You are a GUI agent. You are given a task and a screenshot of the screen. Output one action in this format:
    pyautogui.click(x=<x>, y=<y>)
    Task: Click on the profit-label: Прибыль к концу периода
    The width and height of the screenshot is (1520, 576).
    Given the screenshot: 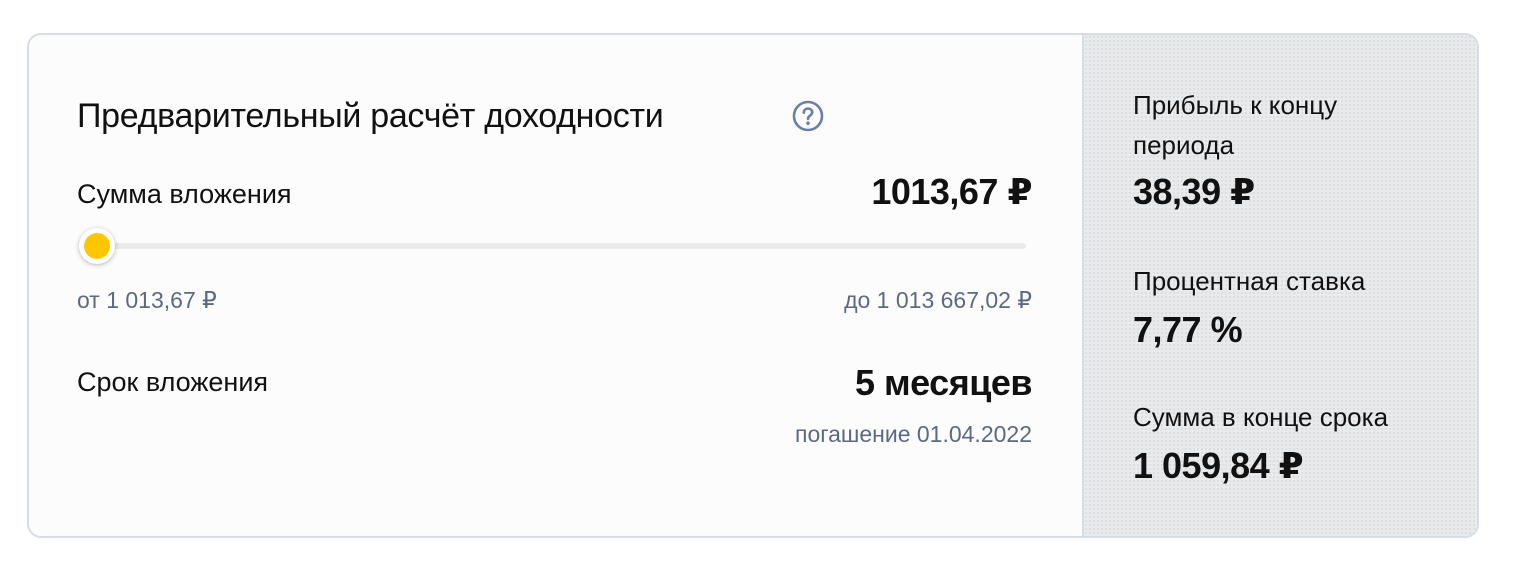 What is the action you would take?
    pyautogui.click(x=1235, y=125)
    